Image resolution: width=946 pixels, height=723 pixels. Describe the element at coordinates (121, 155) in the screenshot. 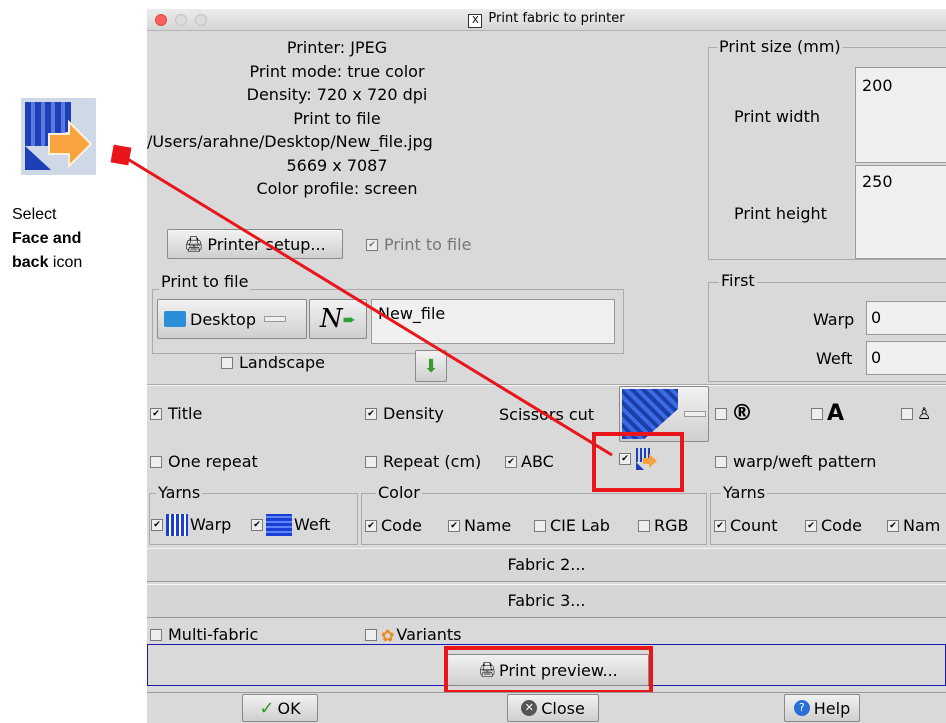

I see `red-arrow-tail-square` at that location.